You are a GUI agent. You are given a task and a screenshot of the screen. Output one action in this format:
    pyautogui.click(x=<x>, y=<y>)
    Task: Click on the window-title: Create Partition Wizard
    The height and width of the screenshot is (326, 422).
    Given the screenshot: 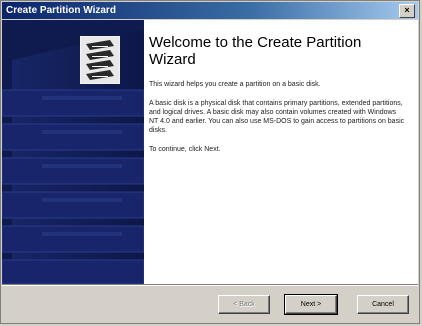 What is the action you would take?
    pyautogui.click(x=61, y=10)
    